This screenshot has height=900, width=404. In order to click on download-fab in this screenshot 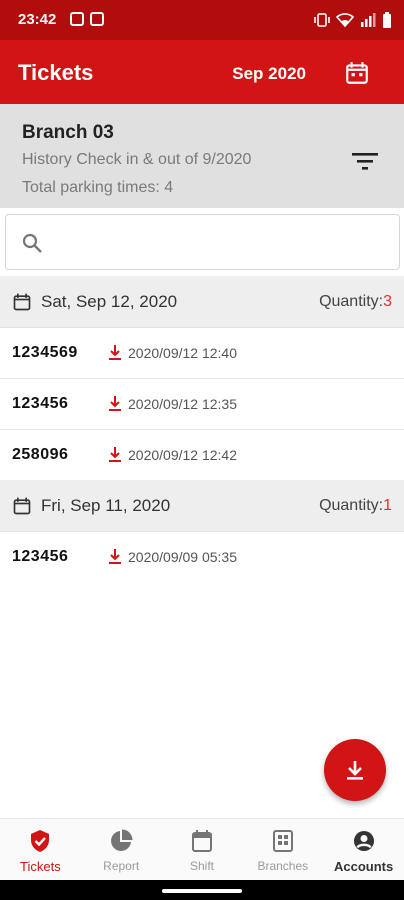, I will do `click(355, 770)`.